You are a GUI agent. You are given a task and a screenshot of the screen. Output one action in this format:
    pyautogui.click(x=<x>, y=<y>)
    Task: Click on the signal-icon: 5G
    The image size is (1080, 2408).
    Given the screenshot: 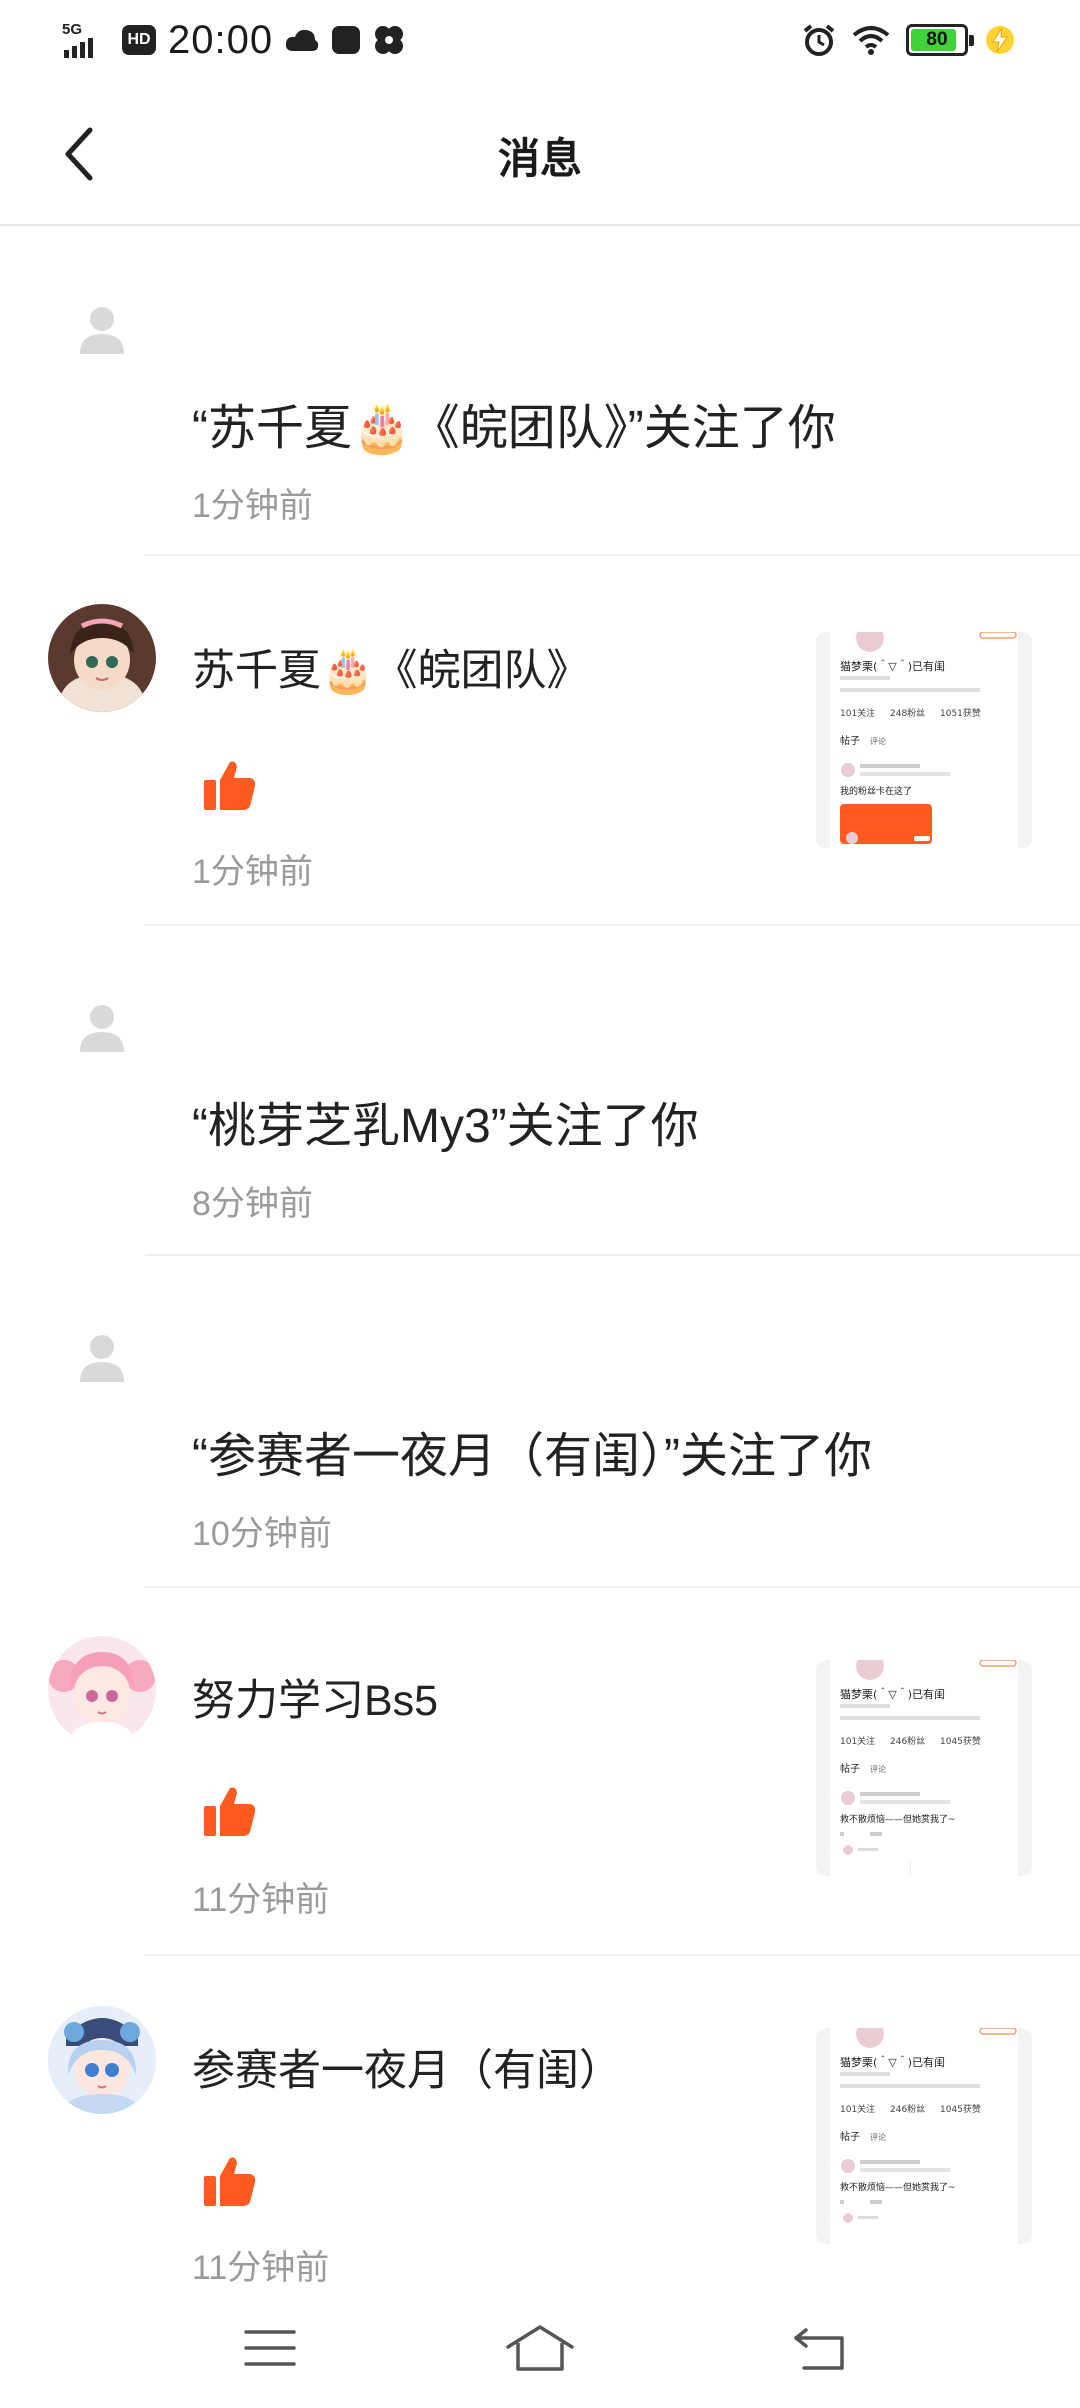 What is the action you would take?
    pyautogui.click(x=77, y=39)
    